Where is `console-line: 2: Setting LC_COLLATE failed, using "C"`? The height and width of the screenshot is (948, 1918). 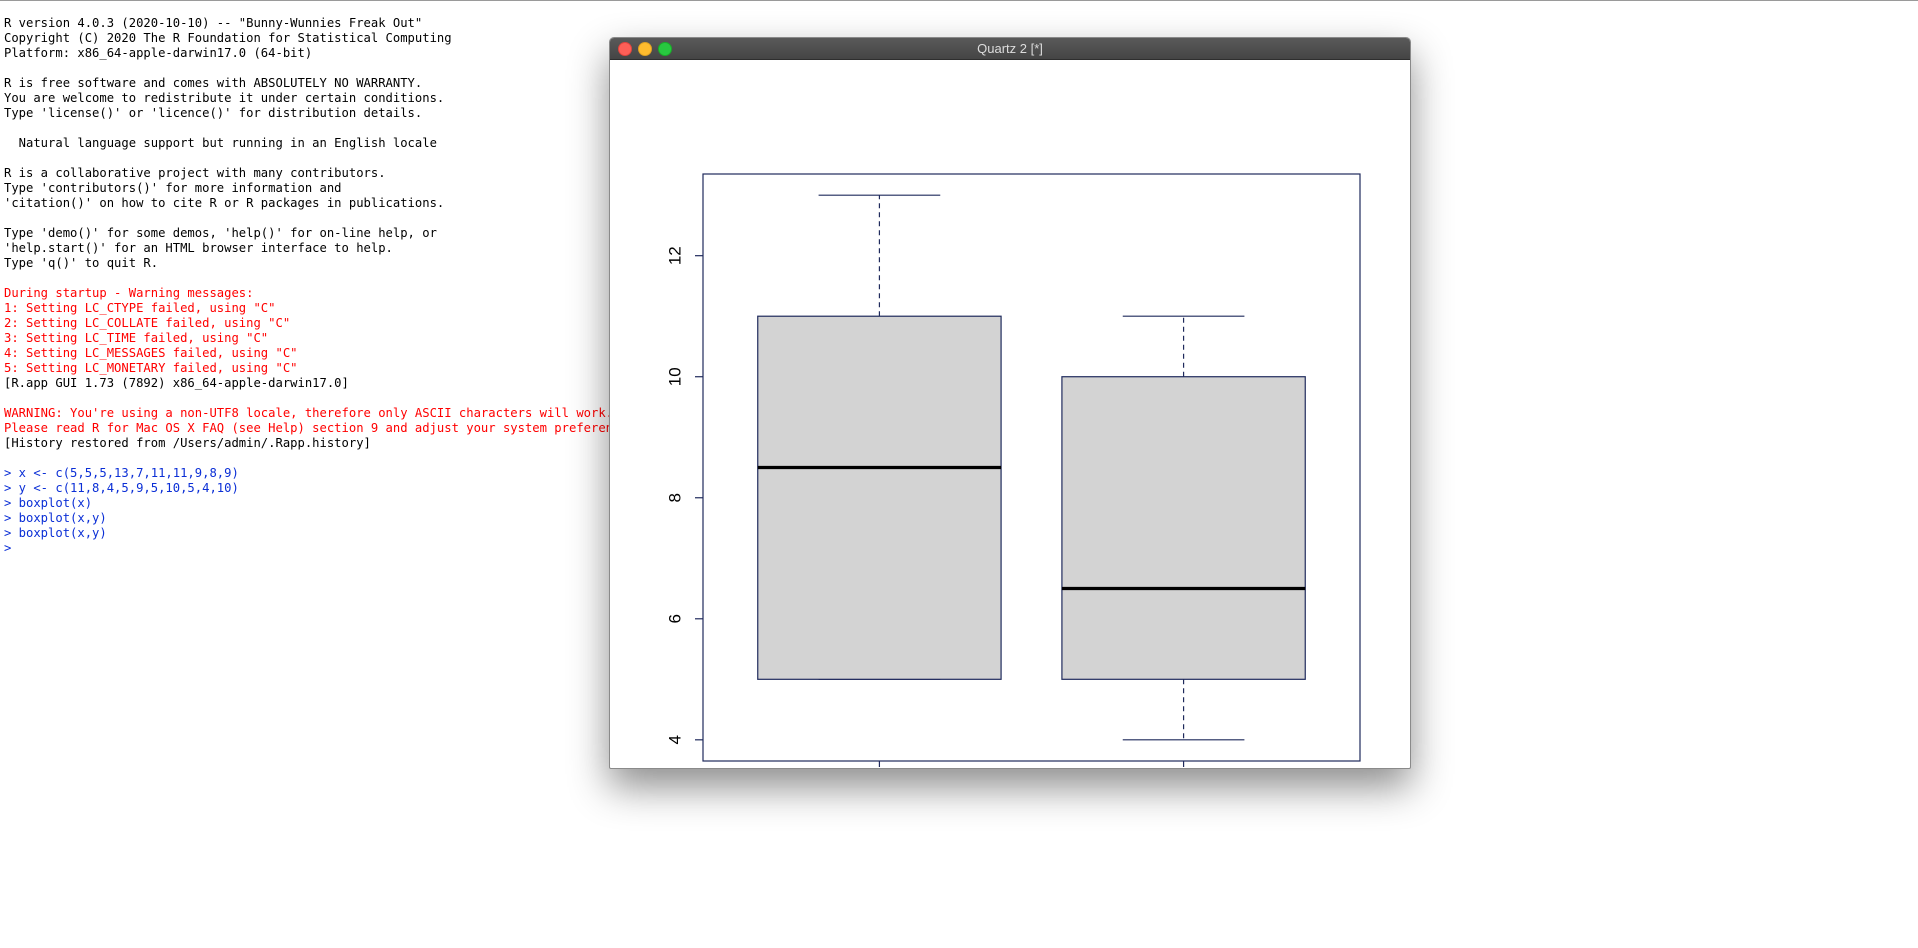
console-line: 2: Setting LC_COLLATE failed, using "C" is located at coordinates (147, 323).